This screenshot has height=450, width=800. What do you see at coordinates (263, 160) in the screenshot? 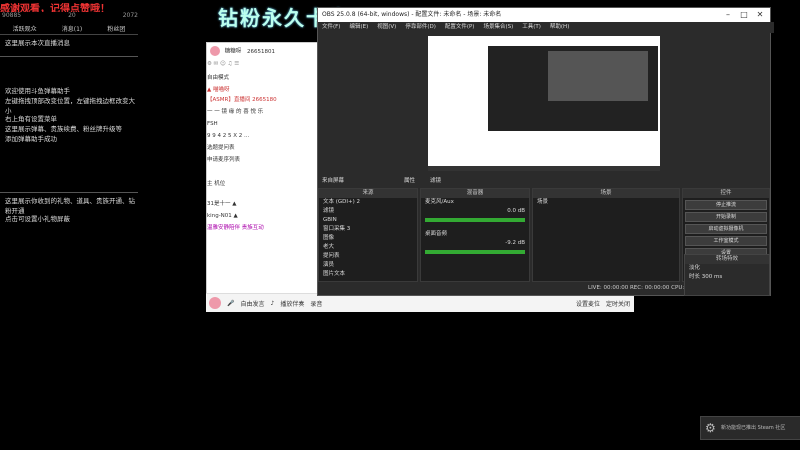
I see `room-row: 申请麦序列表` at bounding box center [263, 160].